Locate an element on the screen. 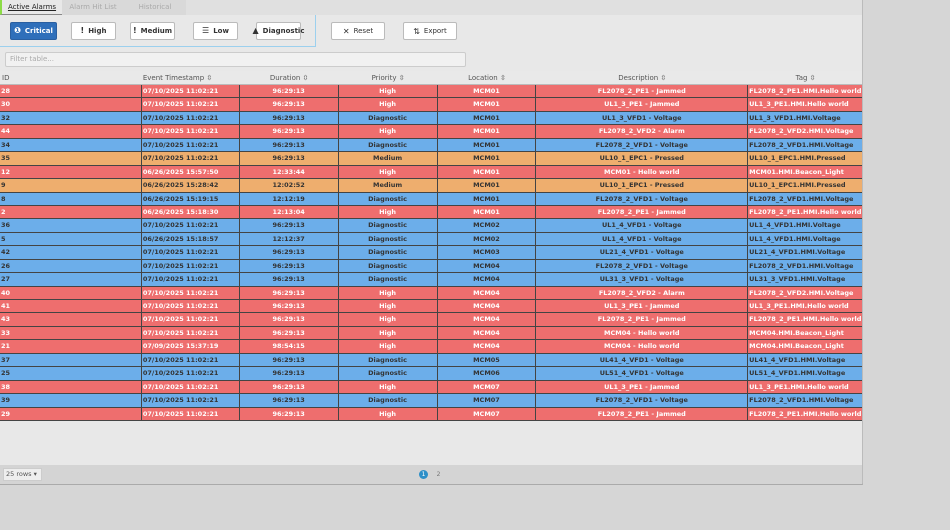  cell-priority: Medium is located at coordinates (388, 185).